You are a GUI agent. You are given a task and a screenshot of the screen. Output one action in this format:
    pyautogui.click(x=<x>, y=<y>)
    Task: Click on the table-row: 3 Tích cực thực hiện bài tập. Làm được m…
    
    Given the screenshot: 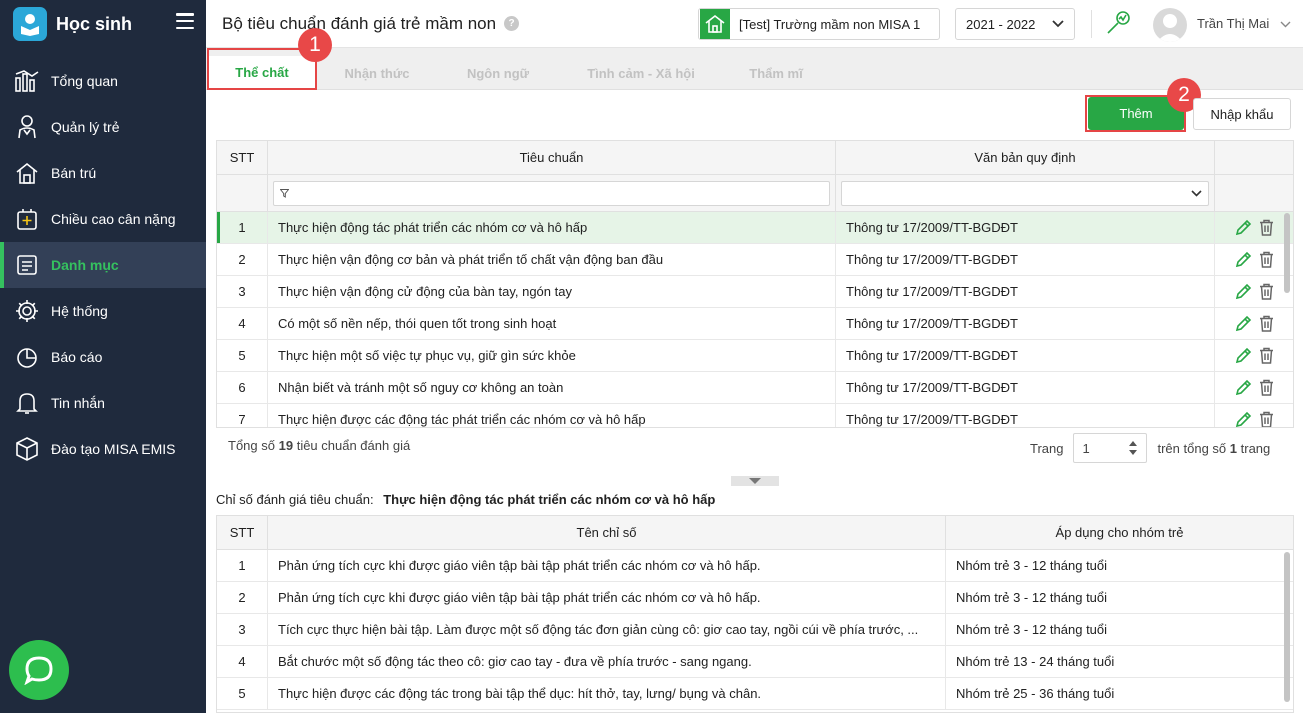 What is the action you would take?
    pyautogui.click(x=755, y=630)
    